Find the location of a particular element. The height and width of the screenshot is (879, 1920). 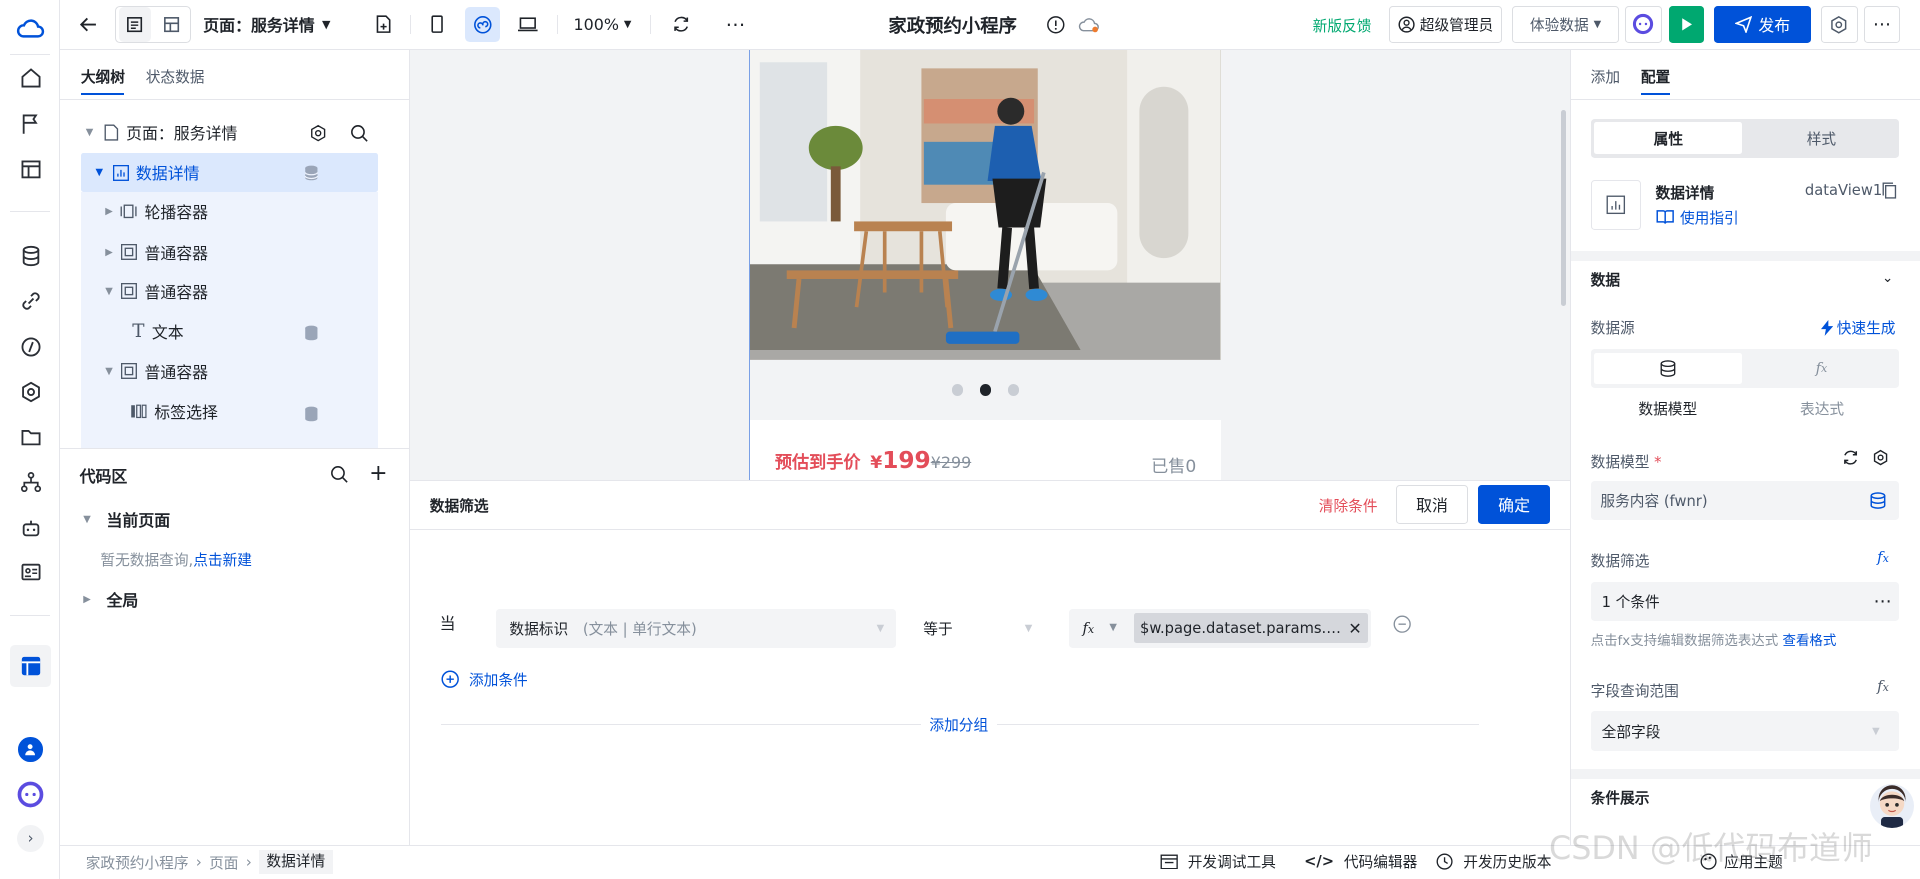

page-grid-icon is located at coordinates (30, 170).